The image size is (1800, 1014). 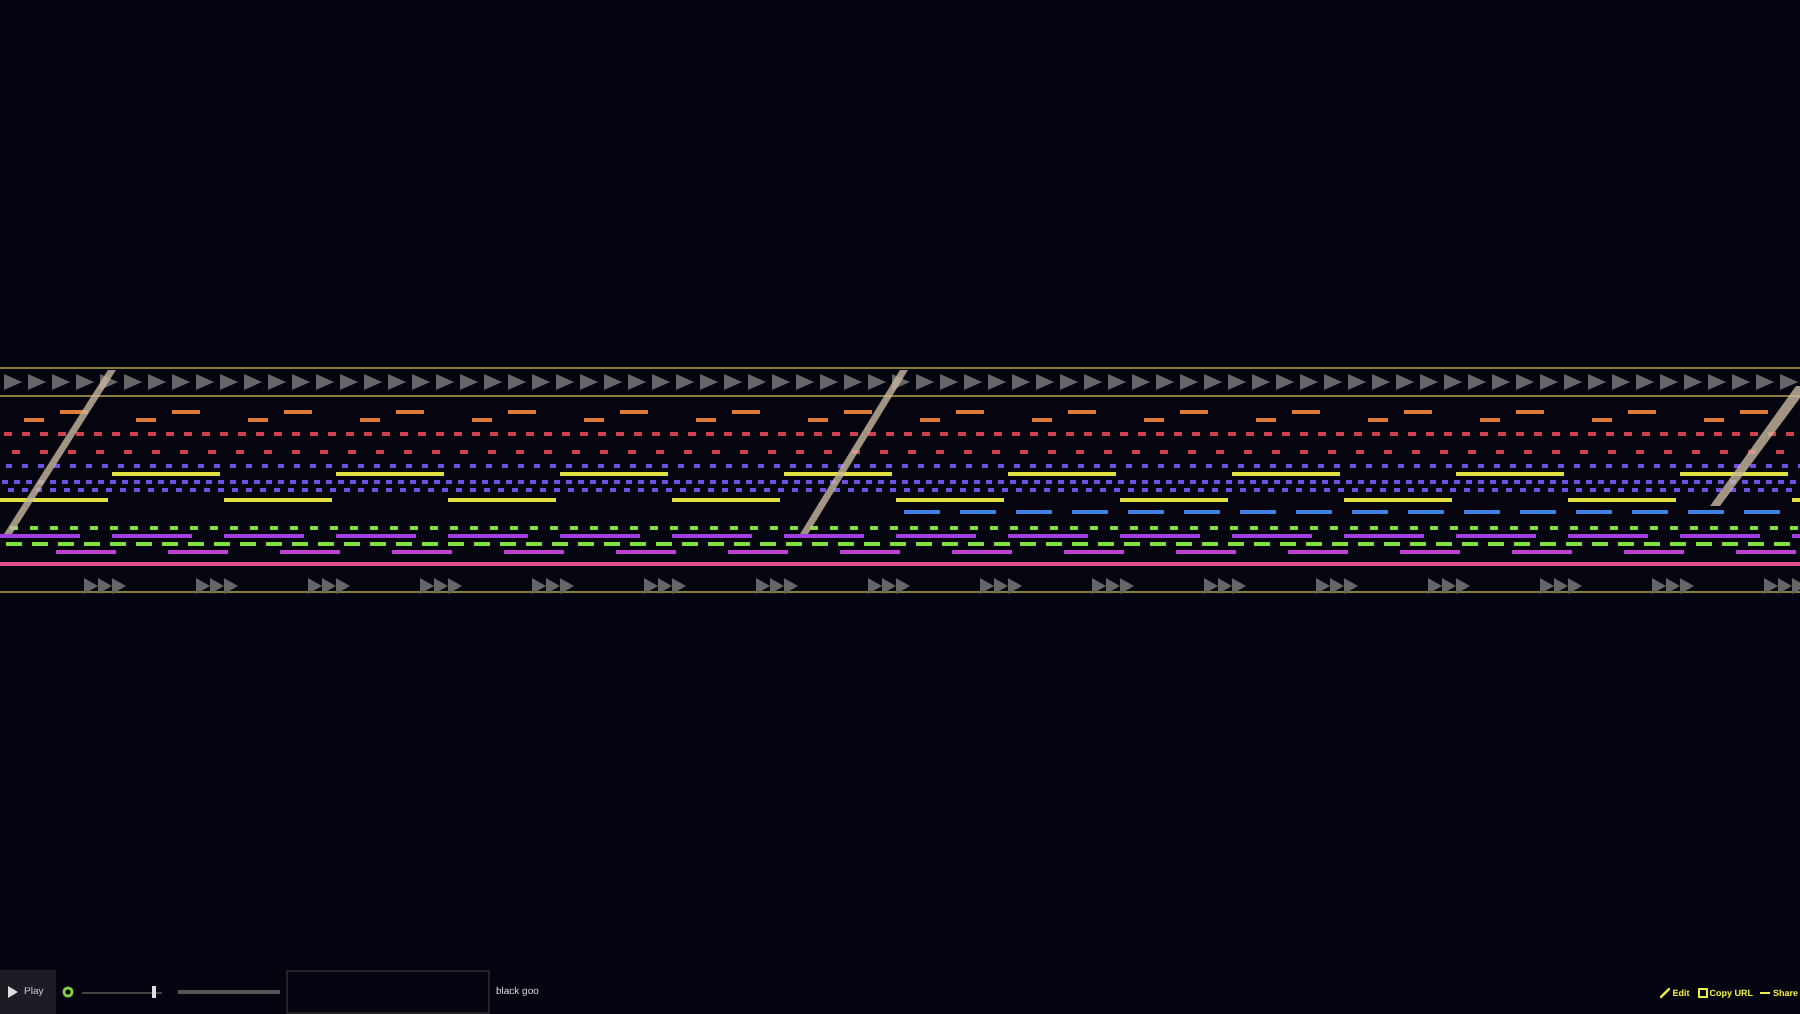 I want to click on pencil-icon, so click(x=1665, y=992).